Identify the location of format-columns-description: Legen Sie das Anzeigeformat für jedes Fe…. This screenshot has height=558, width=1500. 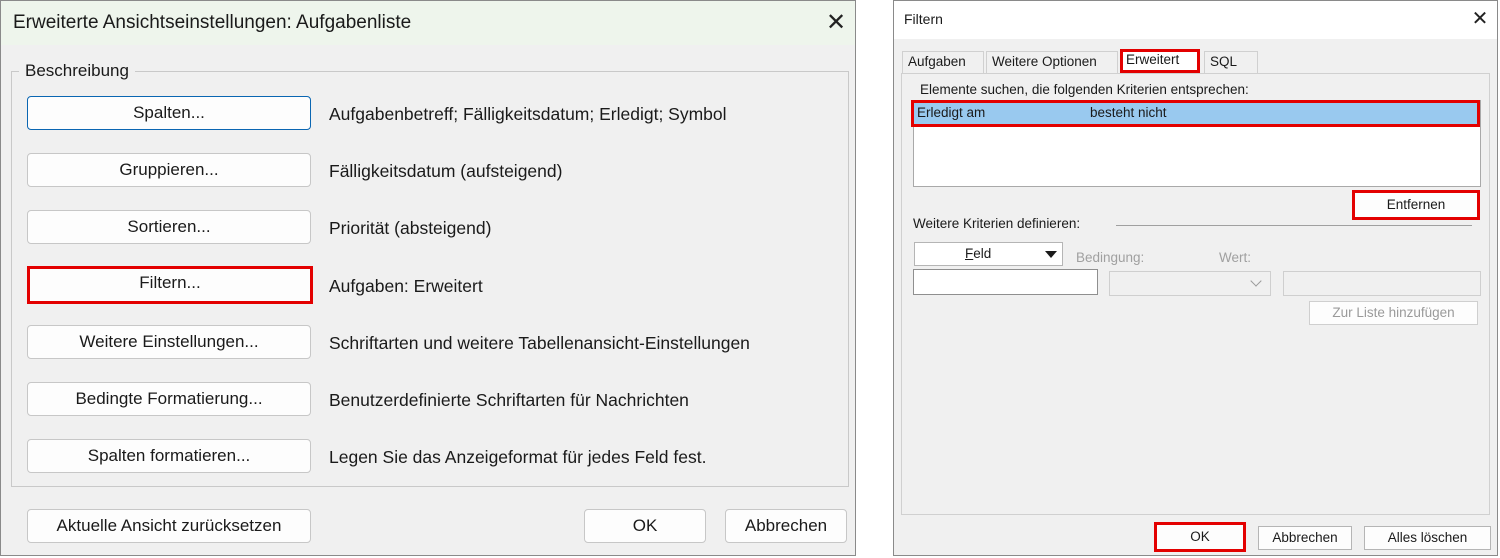
(518, 457).